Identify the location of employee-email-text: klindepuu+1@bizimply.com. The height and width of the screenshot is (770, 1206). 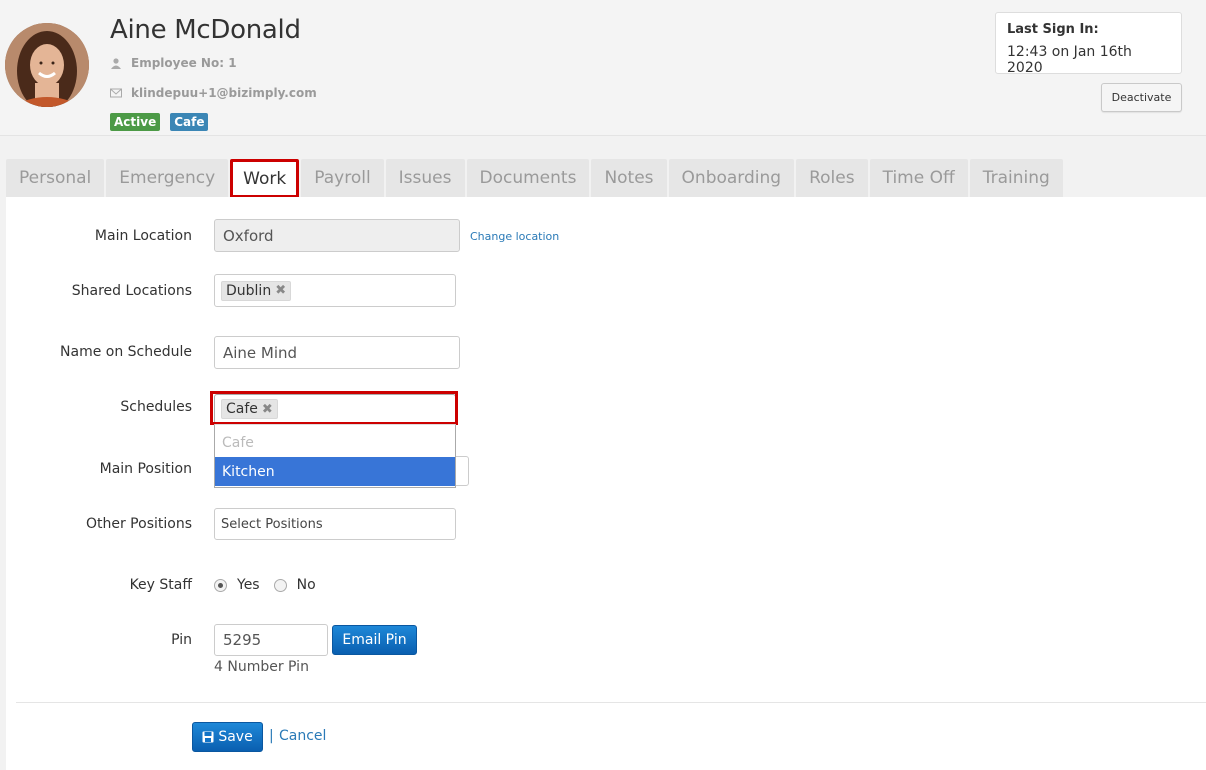
(224, 93).